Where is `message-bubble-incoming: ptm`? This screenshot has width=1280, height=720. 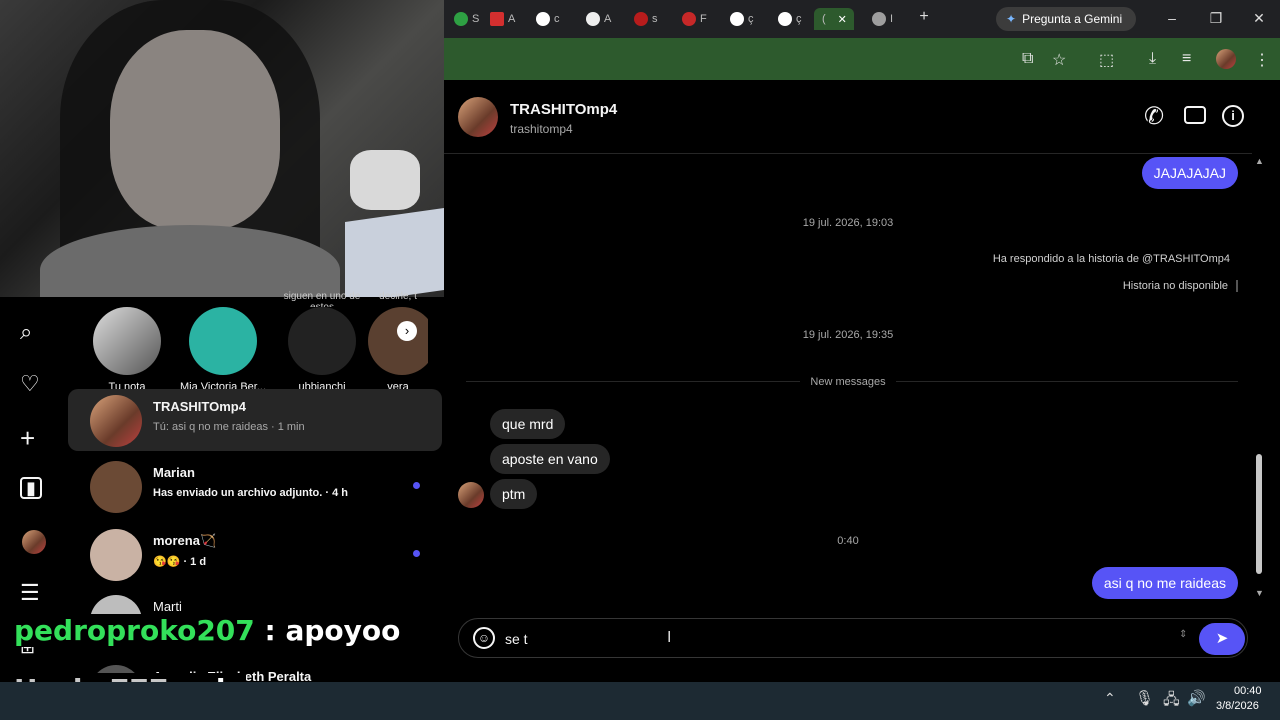 message-bubble-incoming: ptm is located at coordinates (514, 494).